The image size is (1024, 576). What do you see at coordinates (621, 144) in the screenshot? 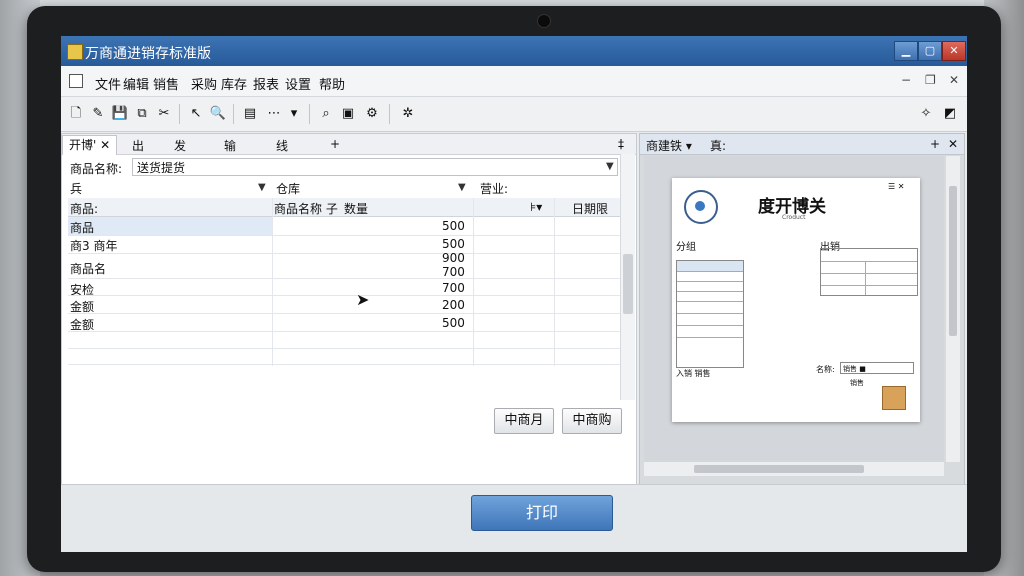
I see `panel-close-icon: ‡` at bounding box center [621, 144].